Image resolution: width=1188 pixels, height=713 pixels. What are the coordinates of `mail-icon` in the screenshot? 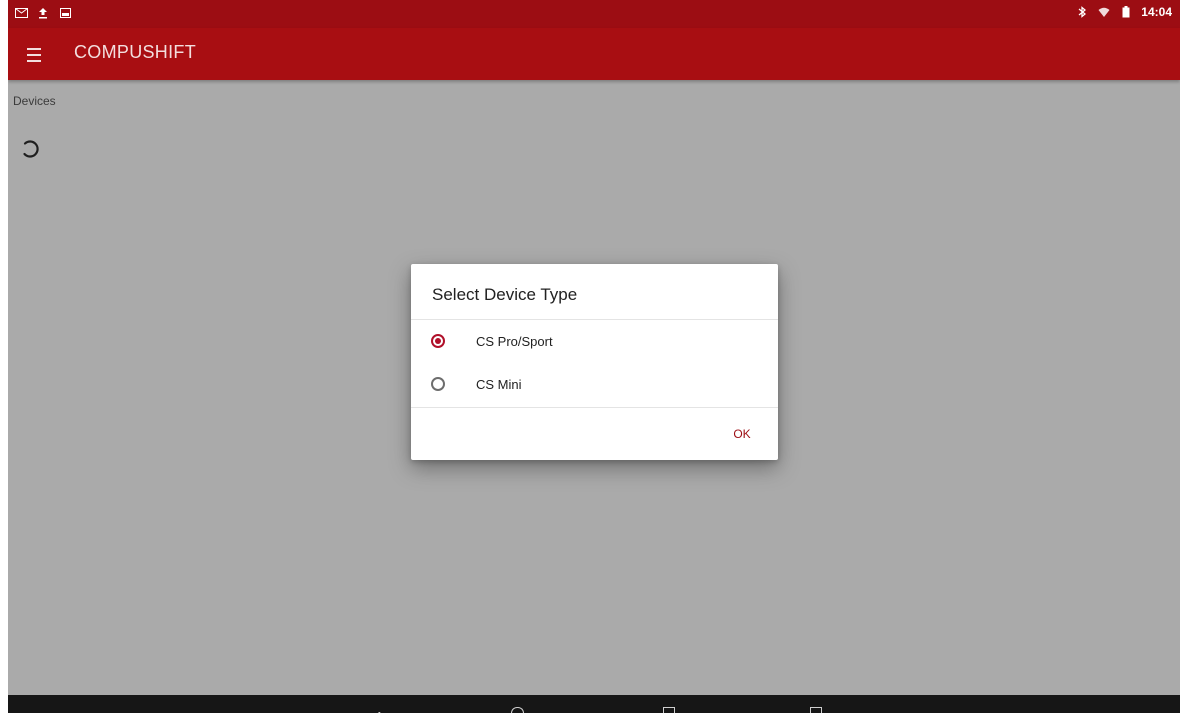 It's located at (21, 13).